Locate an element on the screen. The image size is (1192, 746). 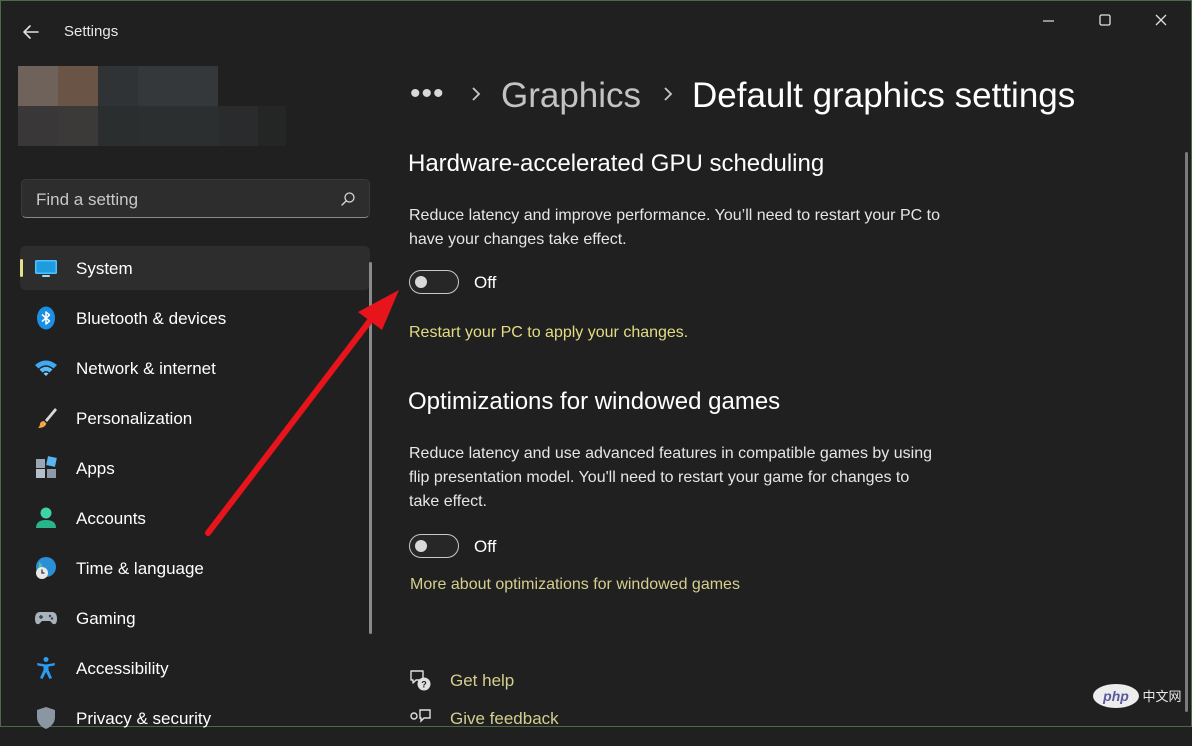
user-account-info is located at coordinates (152, 126).